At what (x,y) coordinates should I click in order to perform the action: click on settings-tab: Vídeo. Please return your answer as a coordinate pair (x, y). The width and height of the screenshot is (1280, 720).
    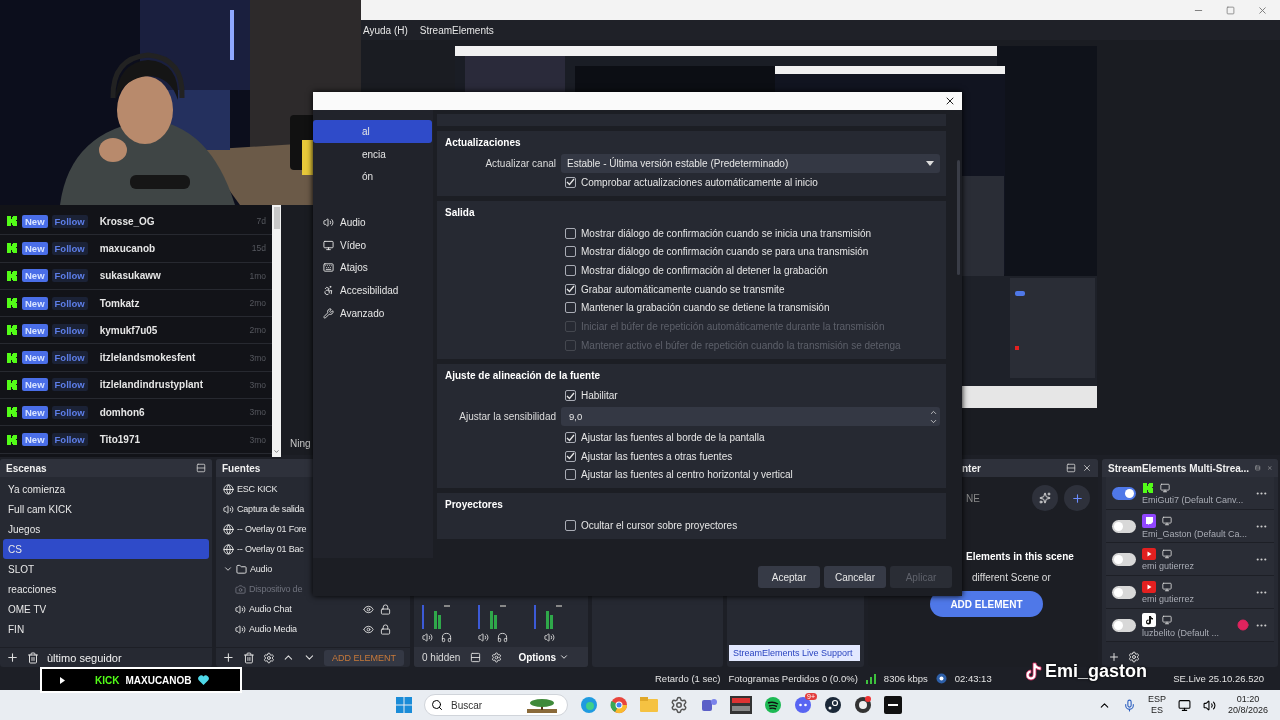
    Looking at the image, I should click on (372, 245).